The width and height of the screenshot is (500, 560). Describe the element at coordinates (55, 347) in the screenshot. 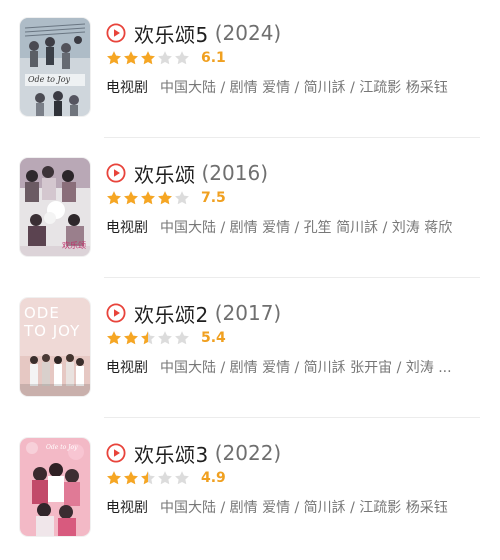

I see `poster-image: ODE TO JOY` at that location.